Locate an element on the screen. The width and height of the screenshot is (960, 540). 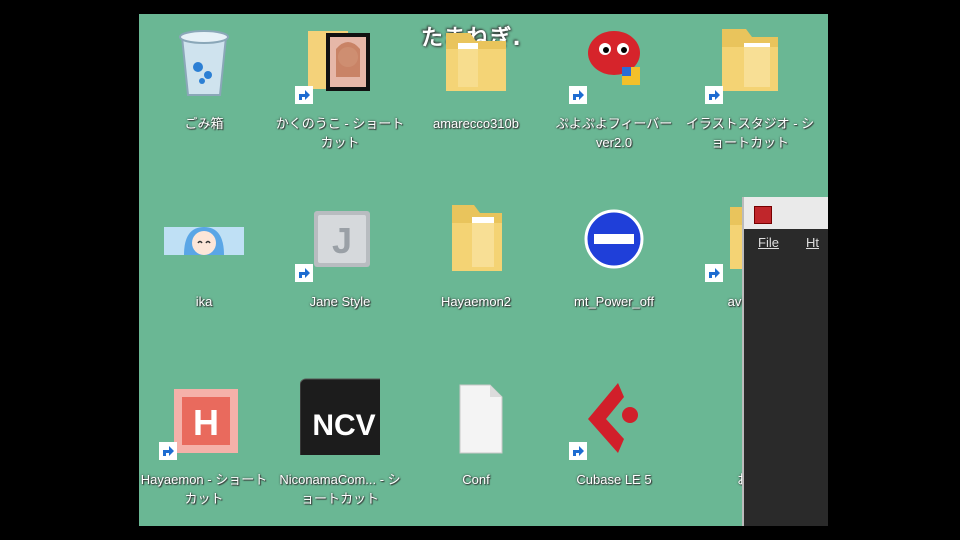
desktop-icon-hayaemon: H Hayaemon - ショートカット is located at coordinates (204, 445).